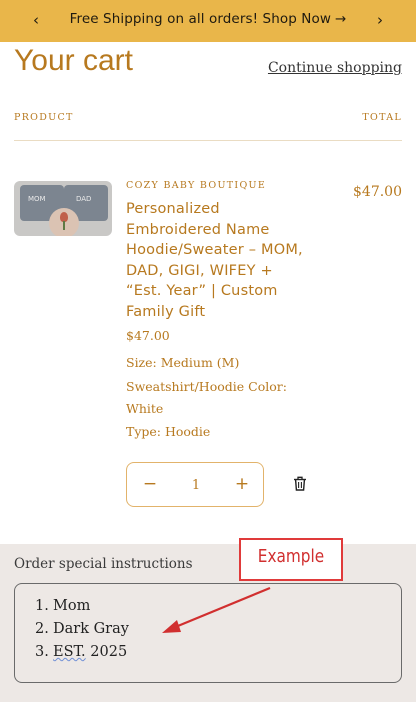 This screenshot has width=416, height=702. Describe the element at coordinates (300, 483) in the screenshot. I see `trash-icon` at that location.